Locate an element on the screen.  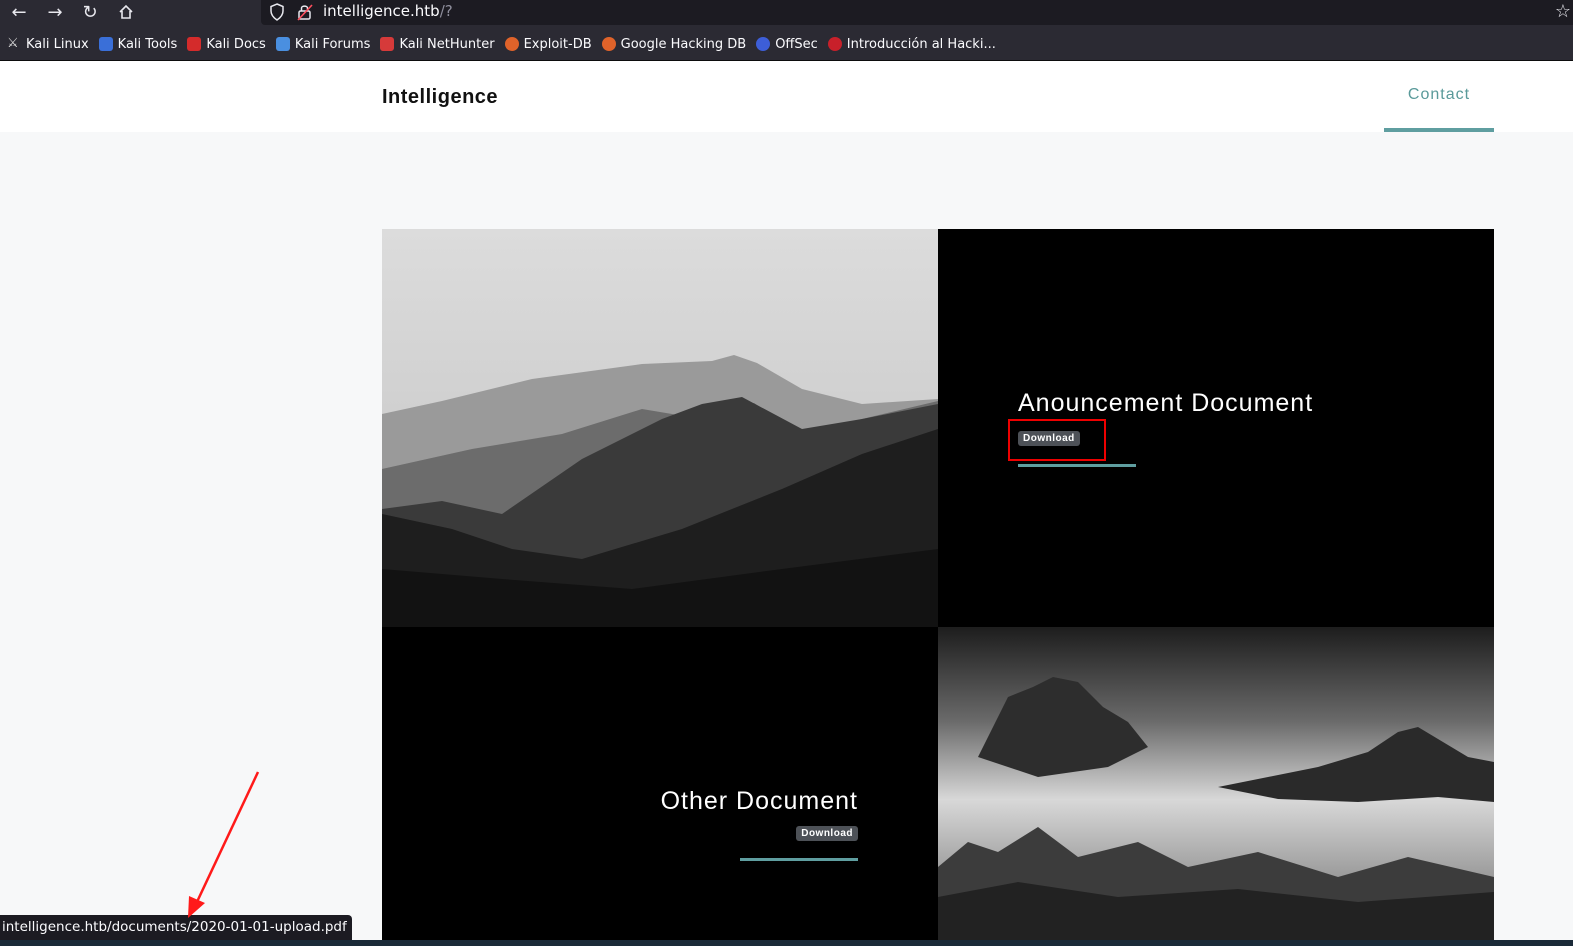
bookmark-google-hacking-db: Google Hacking DB is located at coordinates (674, 44).